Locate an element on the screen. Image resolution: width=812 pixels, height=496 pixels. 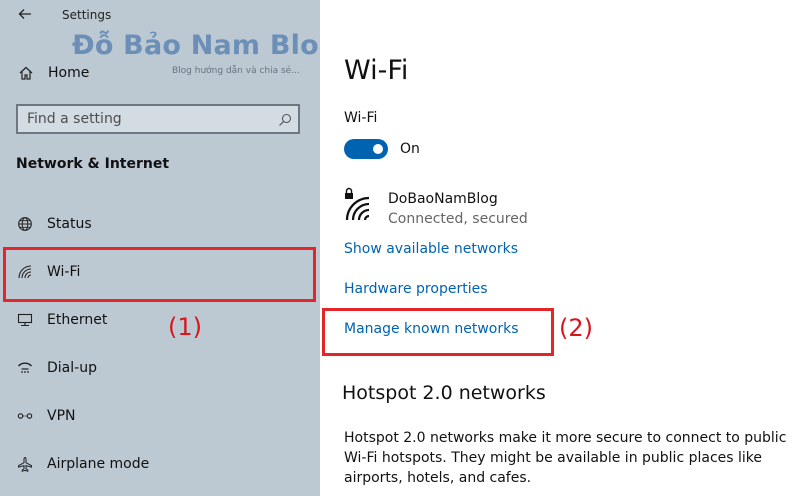
search-placeholder: Find a setting is located at coordinates (74, 119).